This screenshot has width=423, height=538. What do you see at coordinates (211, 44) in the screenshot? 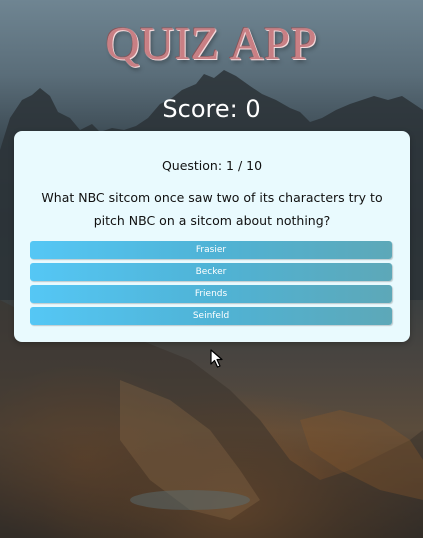
I see `app-title: QUIZ APP` at bounding box center [211, 44].